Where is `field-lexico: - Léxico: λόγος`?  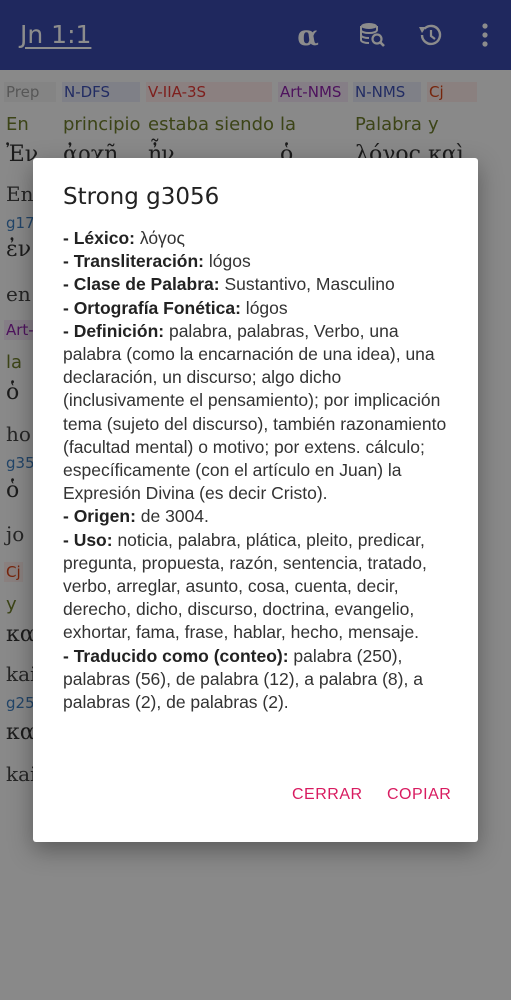
field-lexico: - Léxico: λόγος is located at coordinates (259, 238).